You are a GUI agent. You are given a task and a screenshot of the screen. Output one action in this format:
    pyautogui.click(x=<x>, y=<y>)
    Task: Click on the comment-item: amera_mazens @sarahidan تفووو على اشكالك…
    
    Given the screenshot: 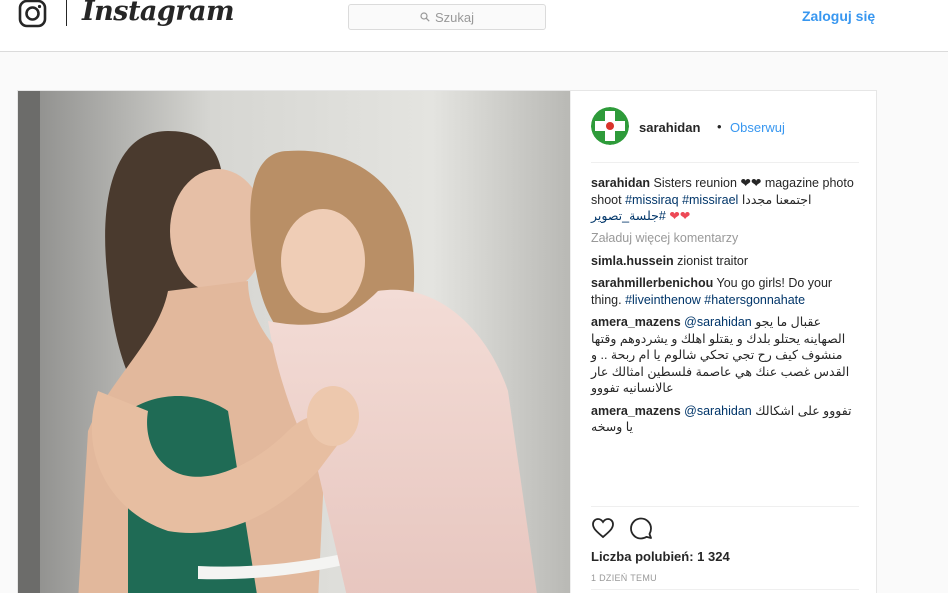 What is the action you would take?
    pyautogui.click(x=725, y=419)
    